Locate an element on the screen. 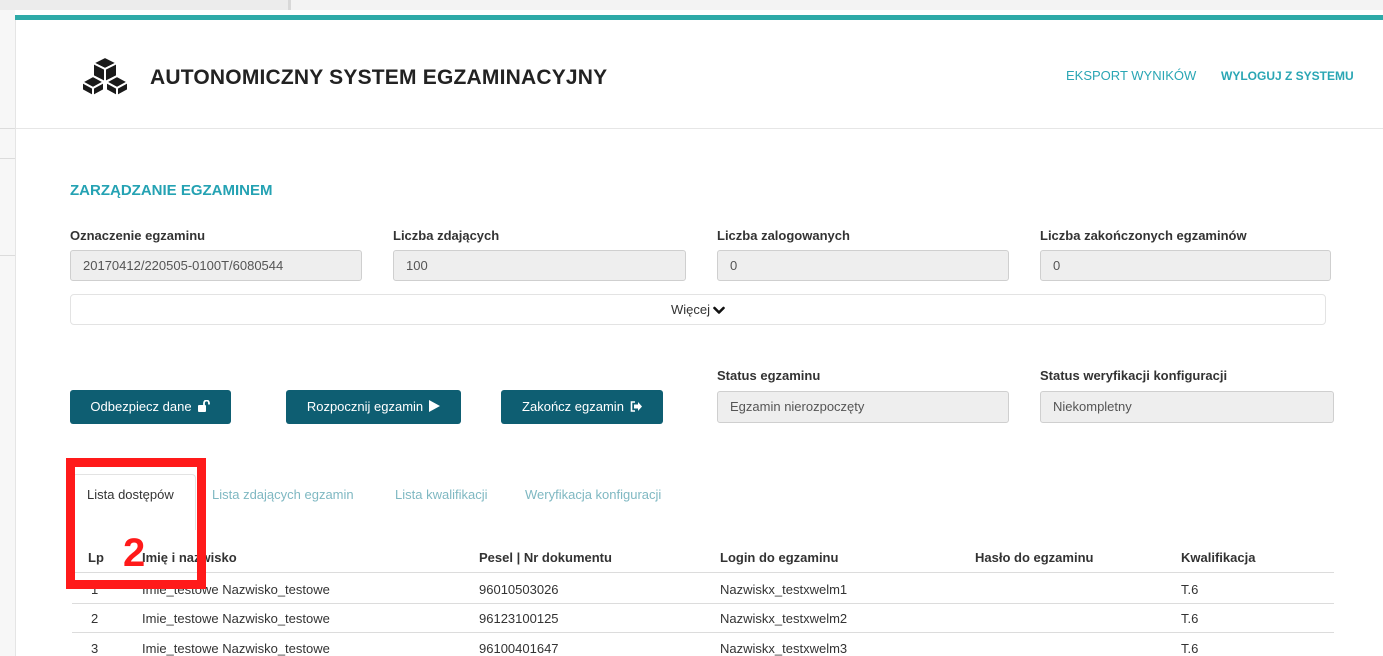 The width and height of the screenshot is (1383, 656). logout-link: WYLOGUJ Z SYSTEMU is located at coordinates (1287, 76).